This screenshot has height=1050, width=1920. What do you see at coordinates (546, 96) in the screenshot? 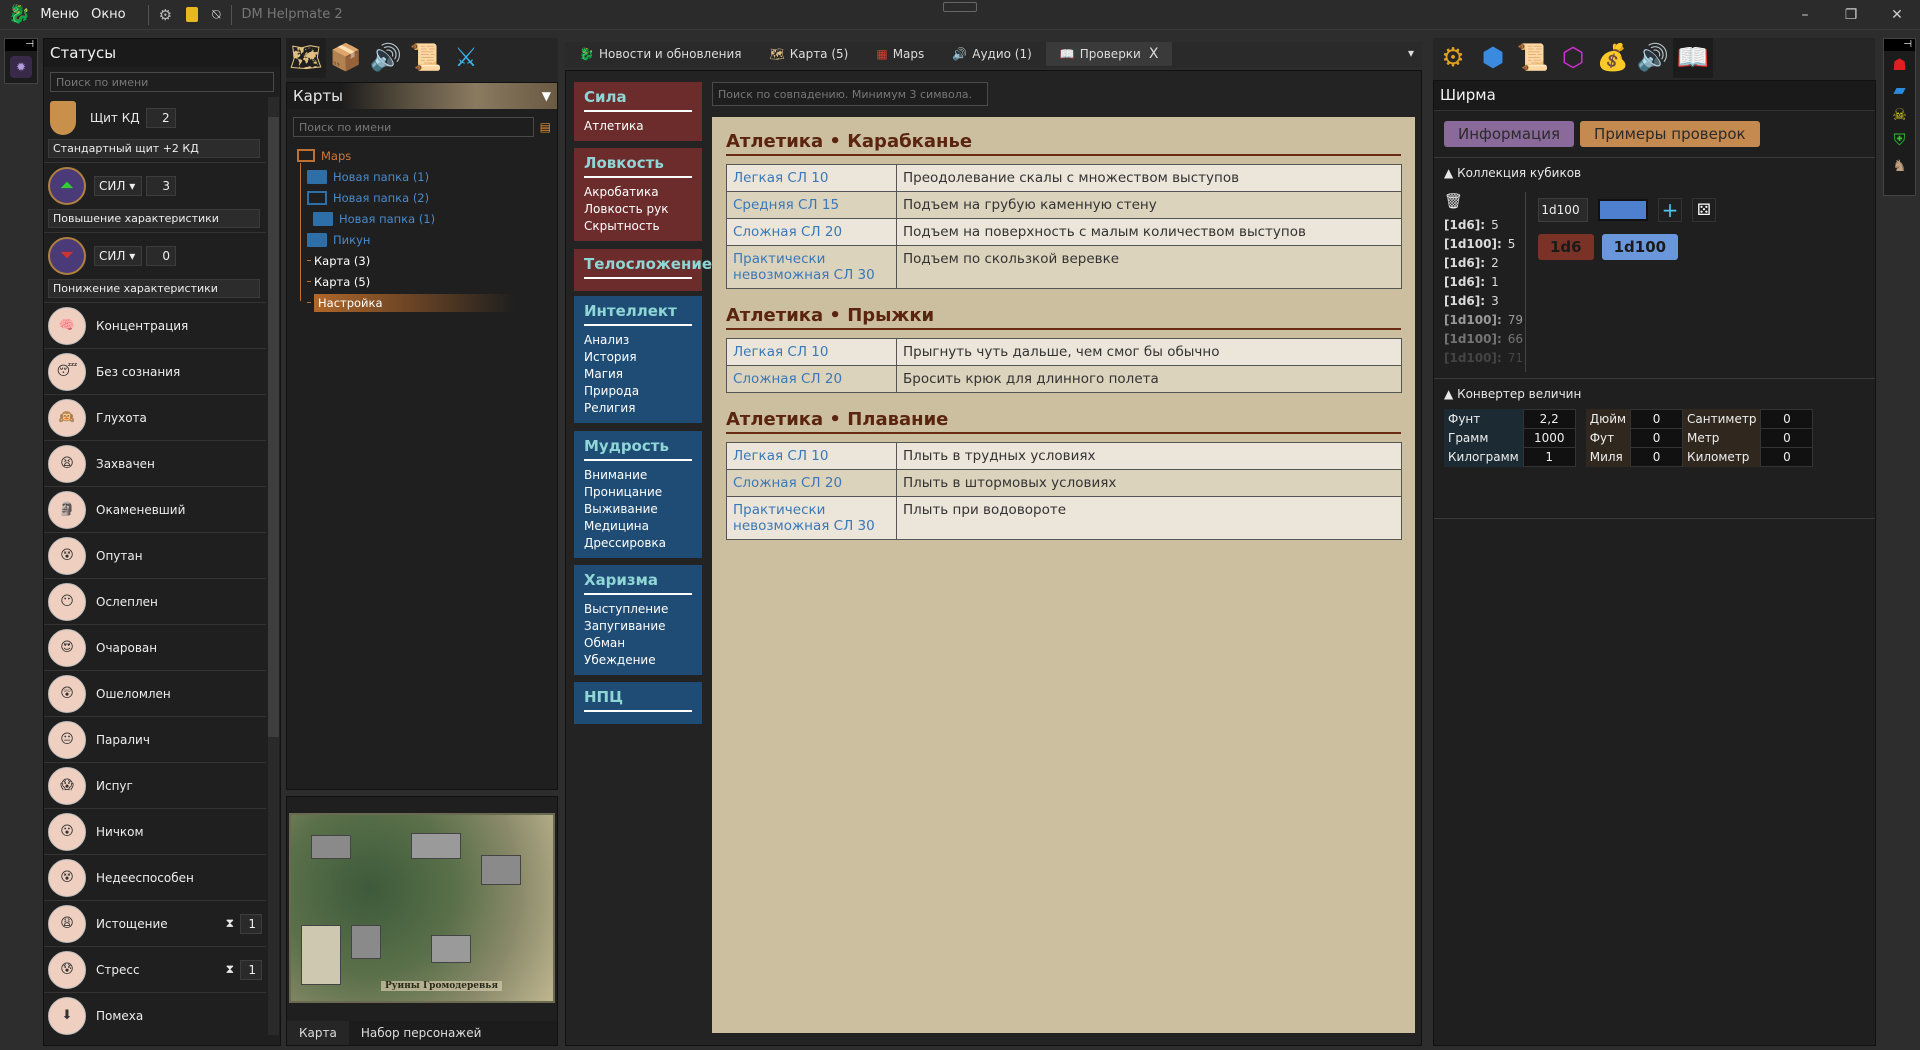
I see `chevron-down-icon: ▼` at bounding box center [546, 96].